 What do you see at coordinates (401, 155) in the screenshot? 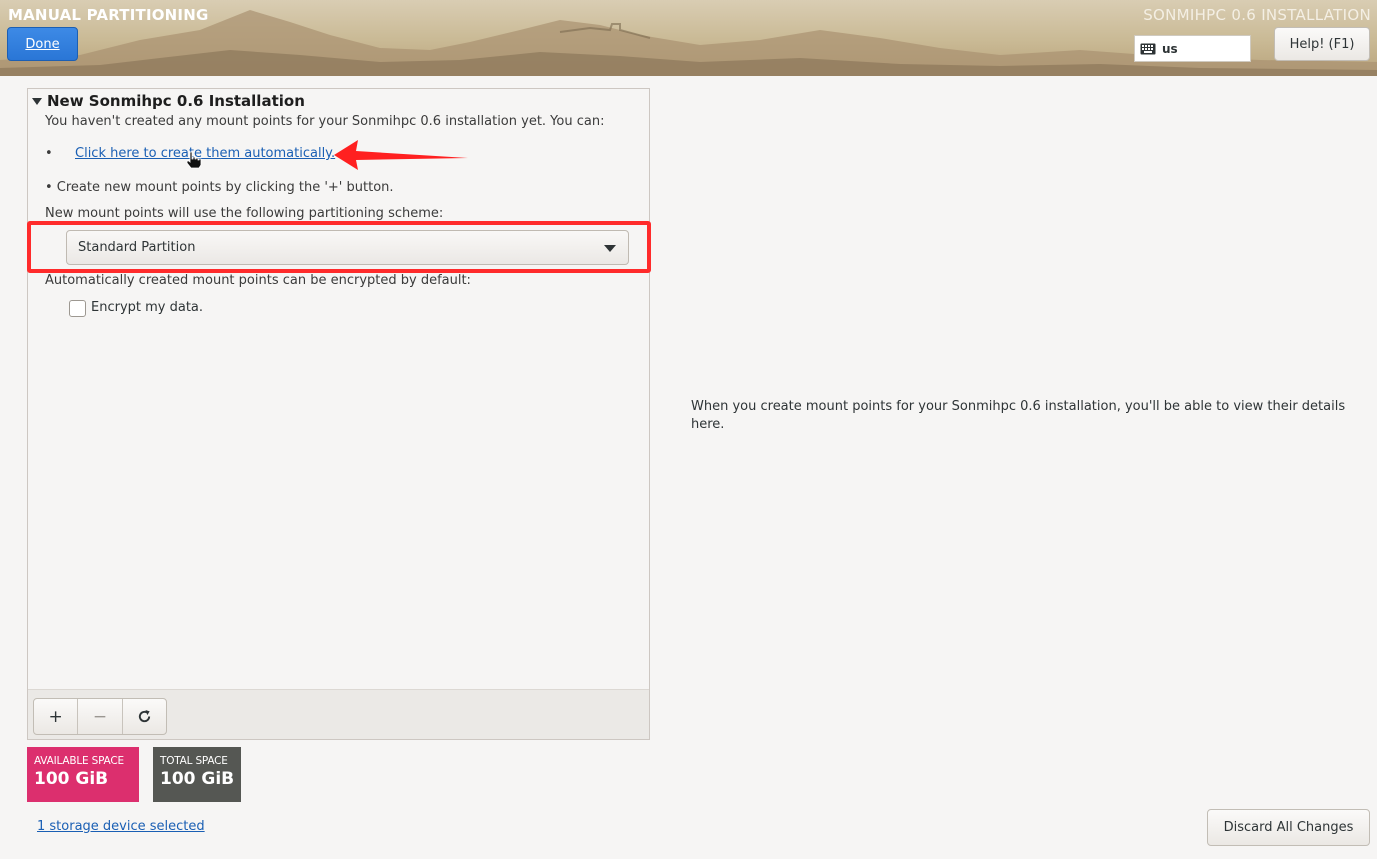
I see `red-arrow-icon` at bounding box center [401, 155].